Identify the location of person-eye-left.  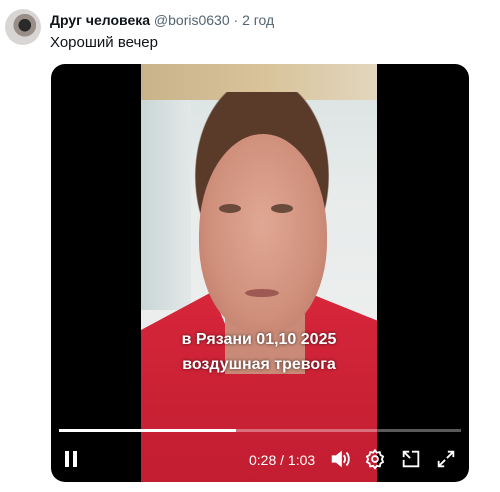
(230, 208).